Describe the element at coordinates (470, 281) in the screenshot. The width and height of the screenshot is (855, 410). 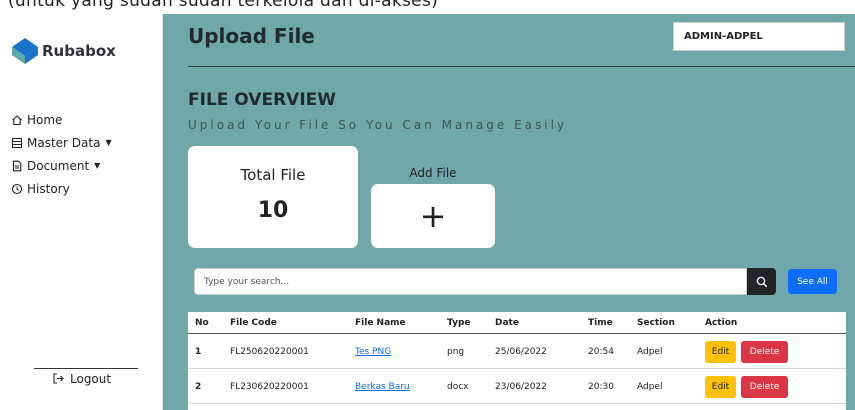
I see `search-input` at that location.